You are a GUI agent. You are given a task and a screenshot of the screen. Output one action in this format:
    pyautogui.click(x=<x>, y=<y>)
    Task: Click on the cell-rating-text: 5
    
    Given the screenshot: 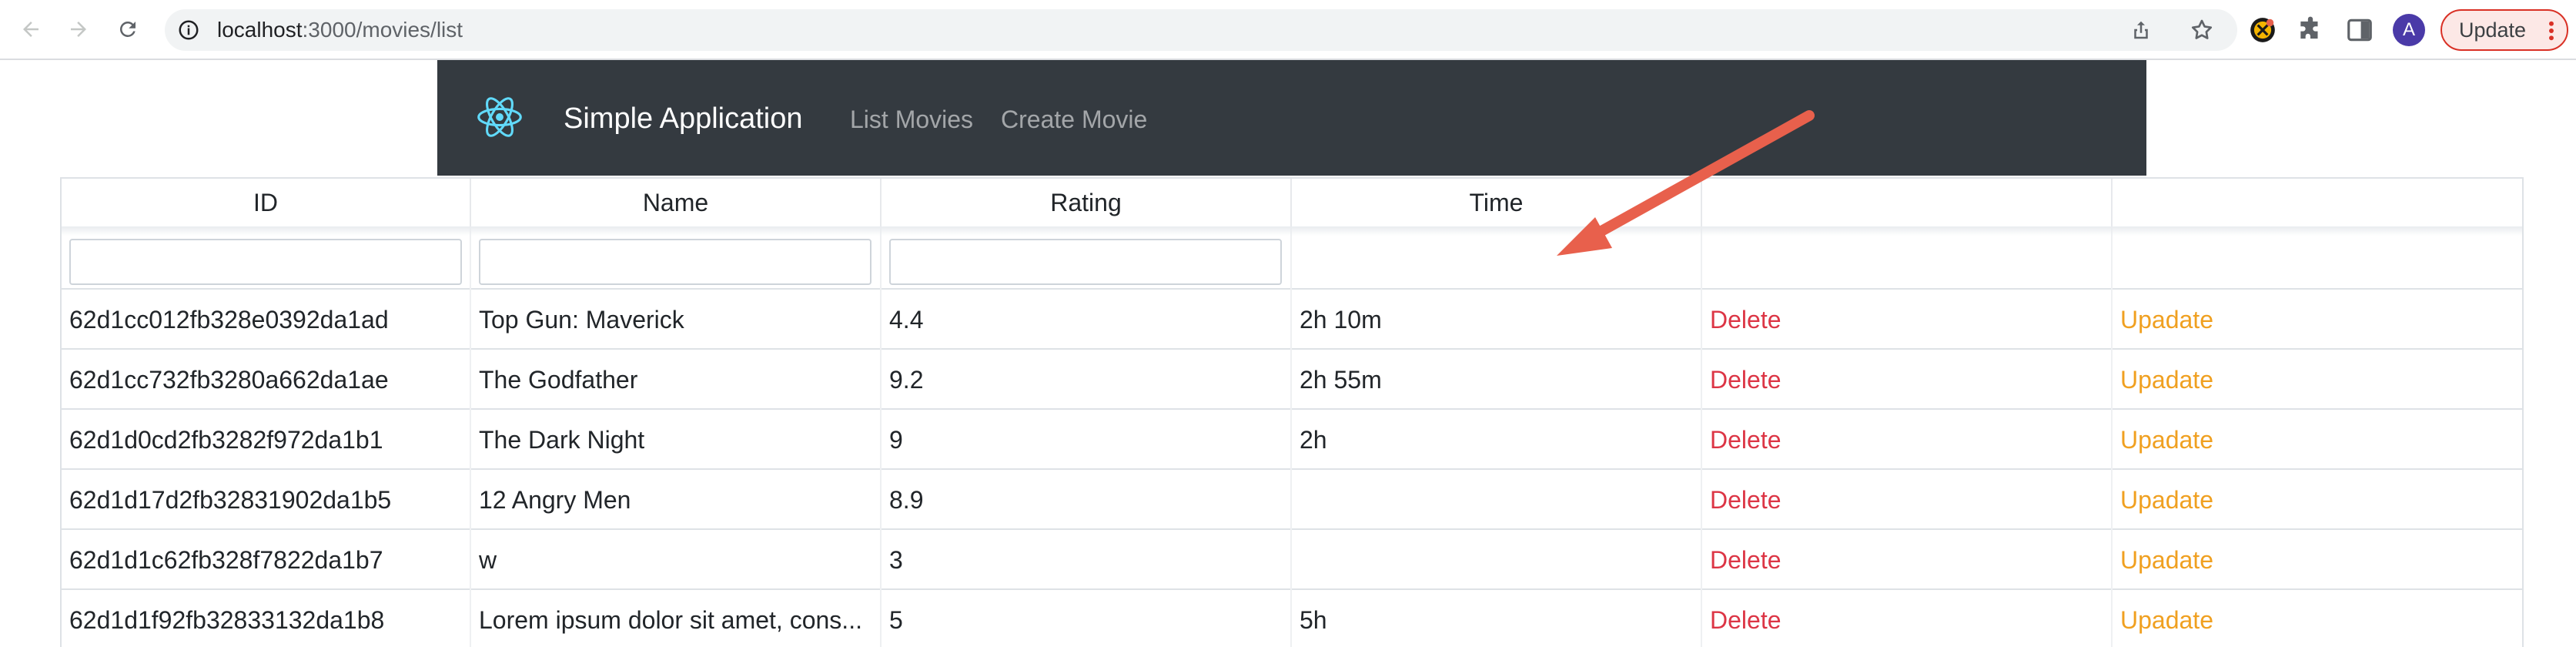 What is the action you would take?
    pyautogui.click(x=896, y=619)
    